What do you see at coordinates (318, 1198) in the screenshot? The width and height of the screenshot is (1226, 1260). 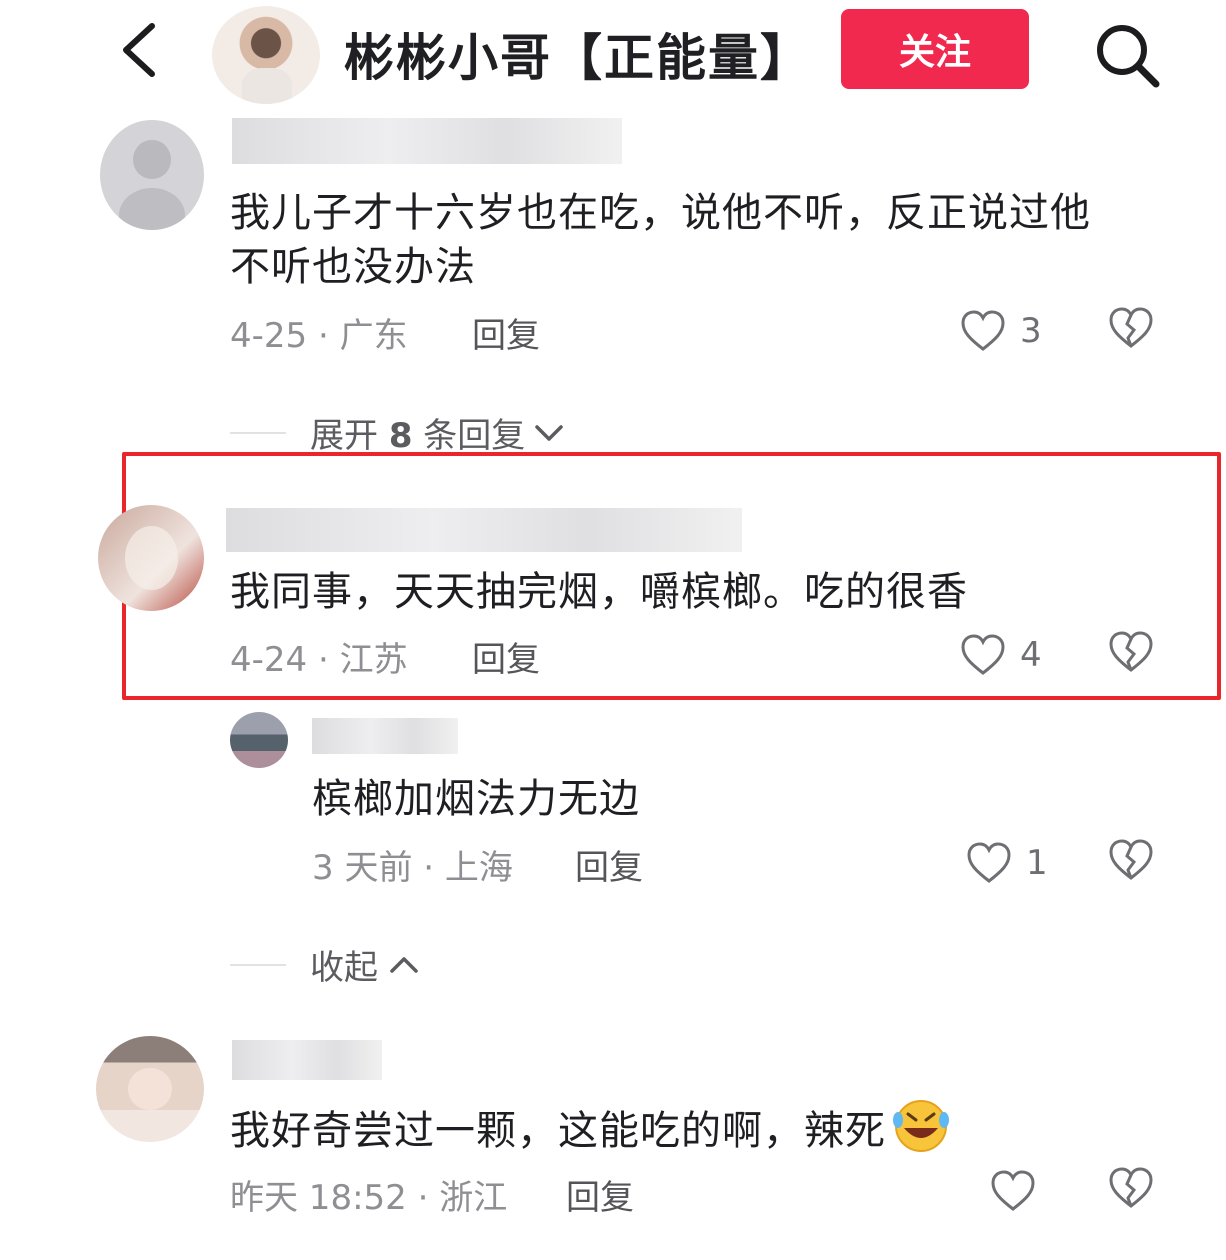 I see `comment-date: 昨天 18:52` at bounding box center [318, 1198].